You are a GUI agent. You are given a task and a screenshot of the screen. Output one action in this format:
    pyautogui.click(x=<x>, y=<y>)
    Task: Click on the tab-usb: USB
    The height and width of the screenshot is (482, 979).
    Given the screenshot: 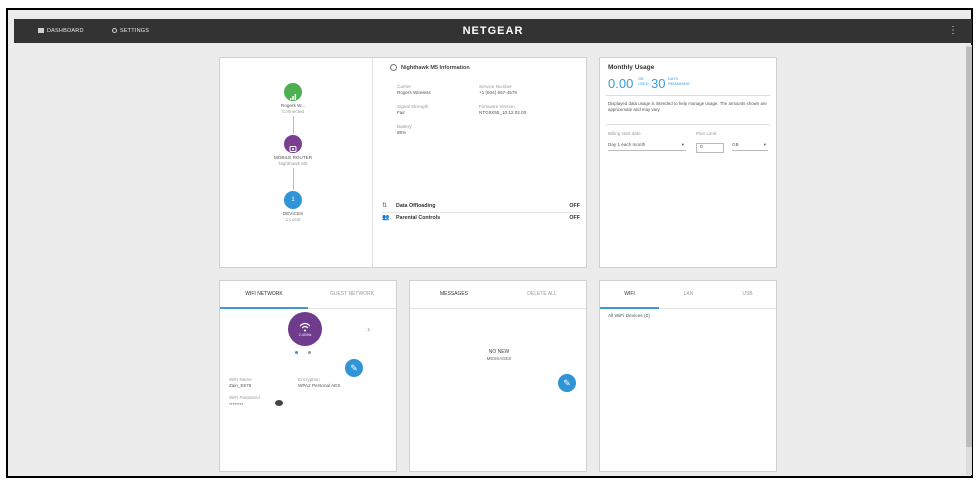 What is the action you would take?
    pyautogui.click(x=747, y=294)
    